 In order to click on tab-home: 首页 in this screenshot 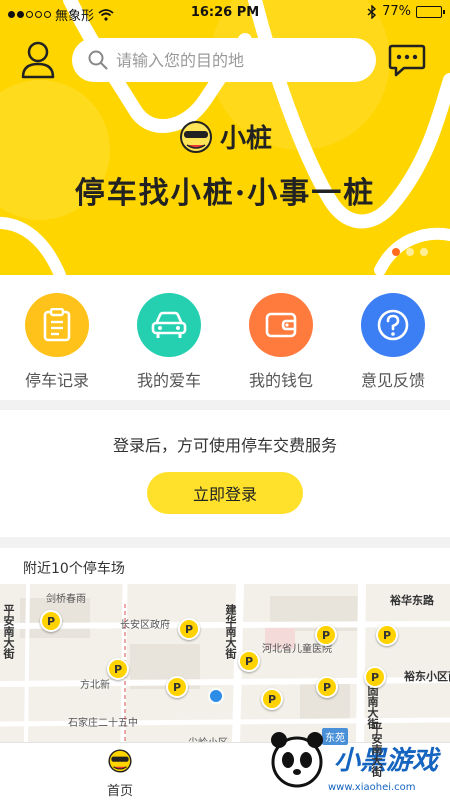, I will do `click(120, 773)`.